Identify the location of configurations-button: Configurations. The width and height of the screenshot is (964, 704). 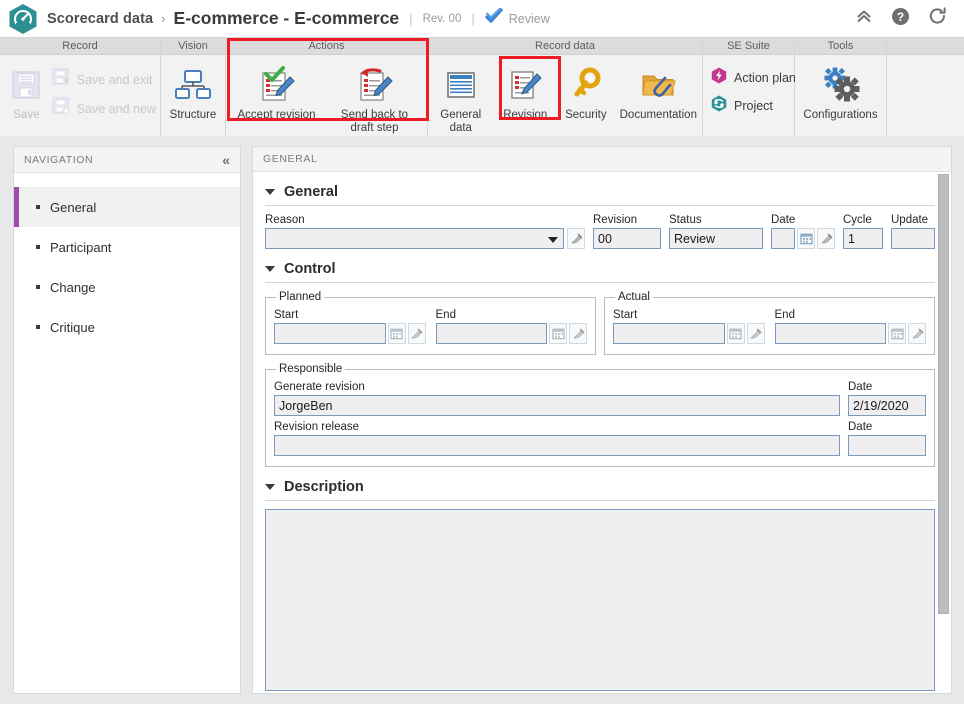
(841, 91).